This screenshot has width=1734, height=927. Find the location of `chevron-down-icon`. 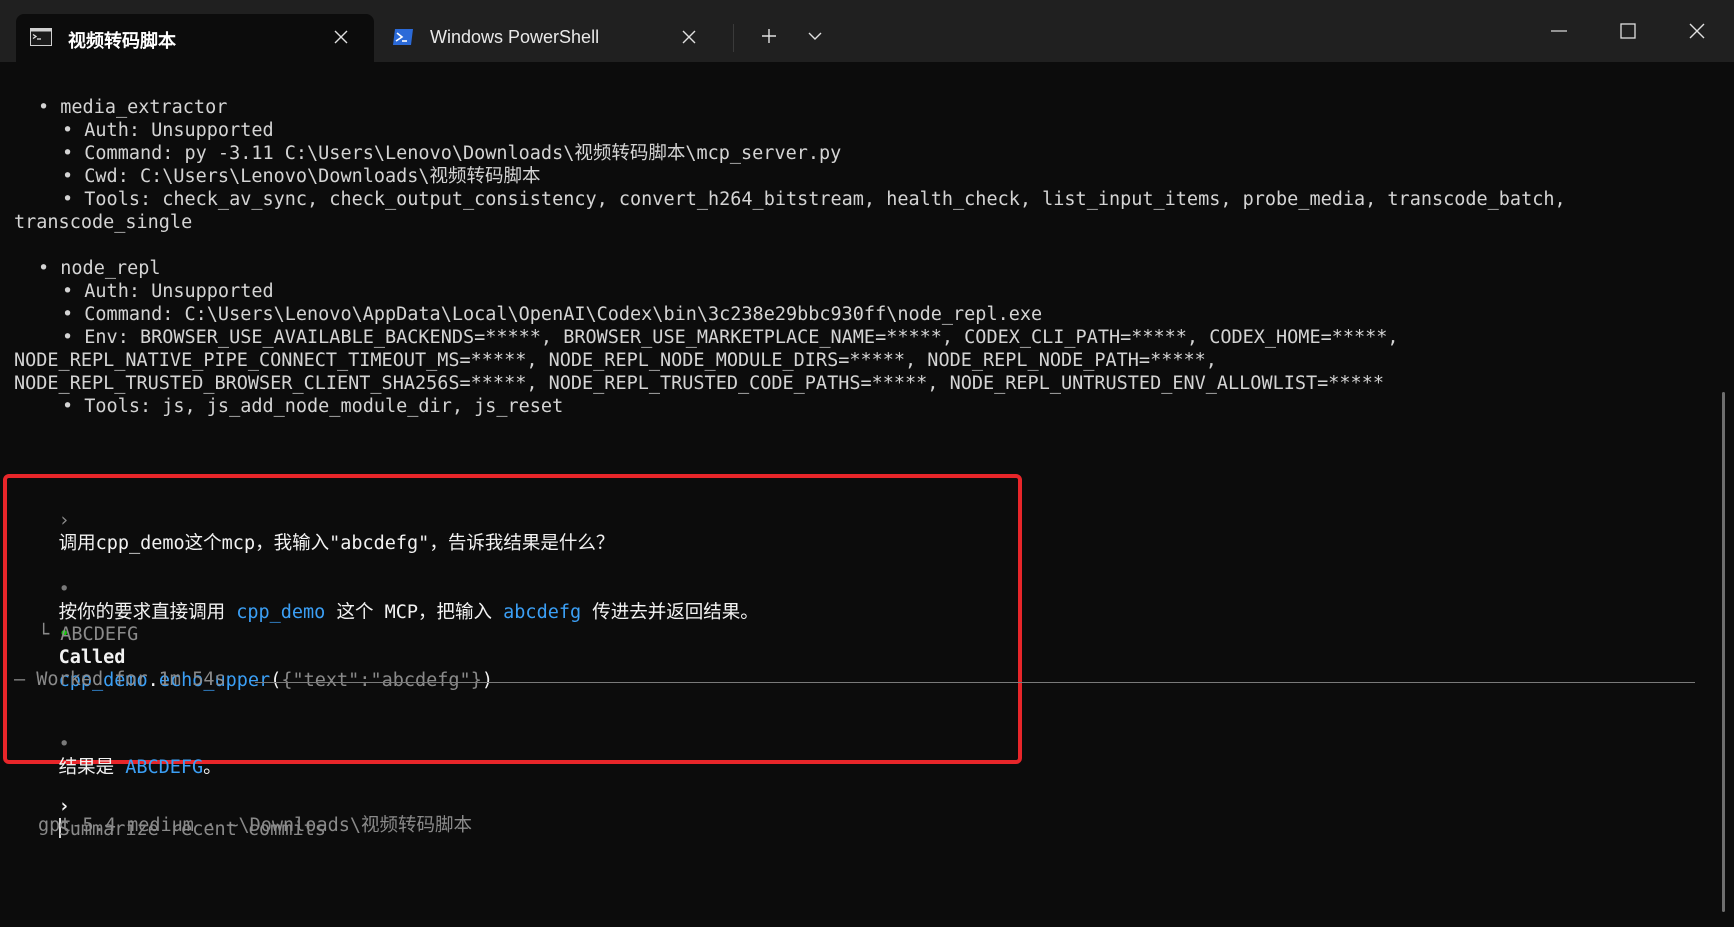

chevron-down-icon is located at coordinates (815, 36).